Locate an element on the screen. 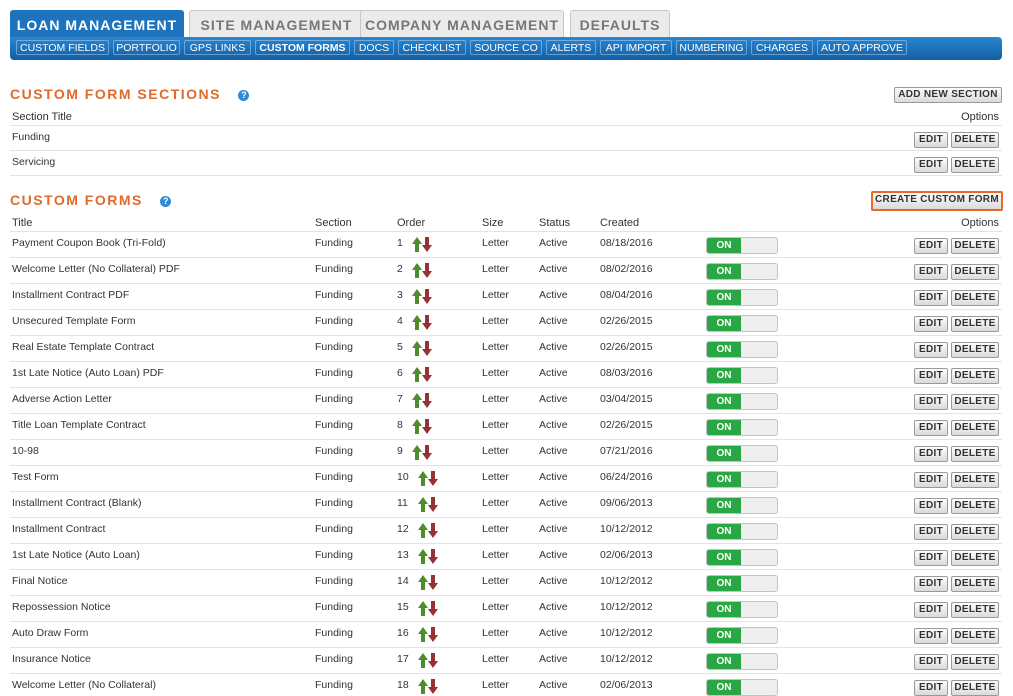  subnav-checklist: CHECKLIST is located at coordinates (432, 47).